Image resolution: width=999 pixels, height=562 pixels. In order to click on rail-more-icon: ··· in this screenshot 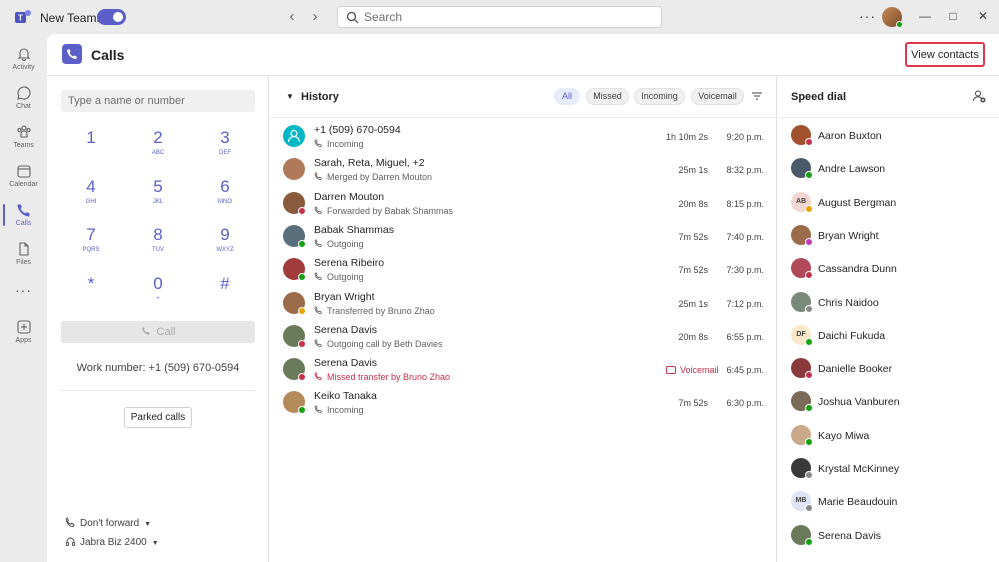, I will do `click(23, 290)`.